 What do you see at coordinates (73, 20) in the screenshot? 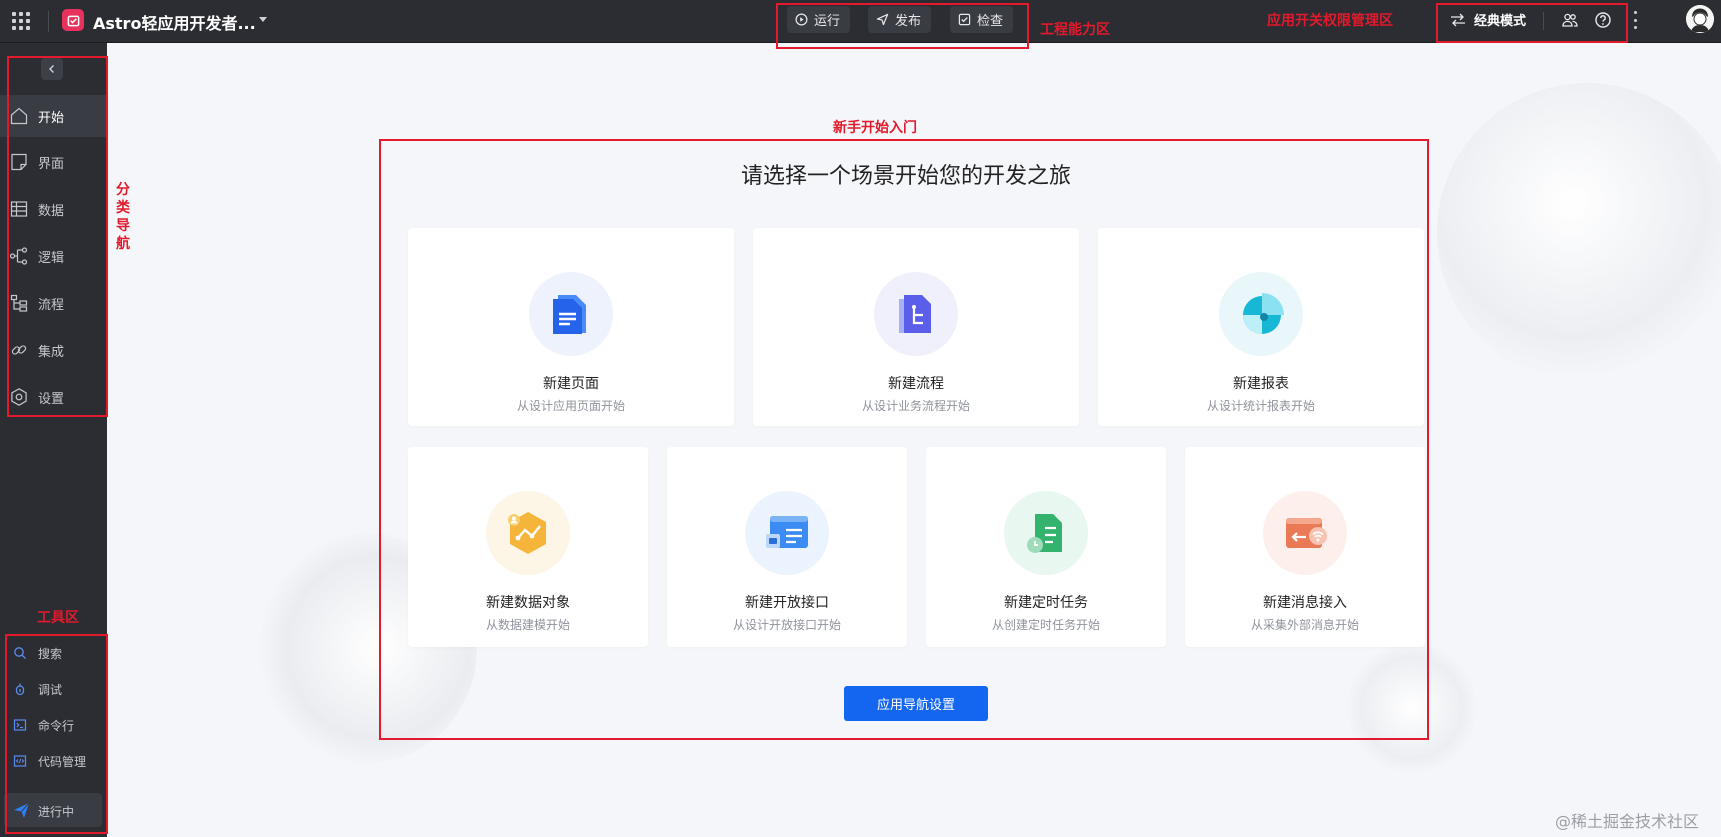
I see `app-logo-icon` at bounding box center [73, 20].